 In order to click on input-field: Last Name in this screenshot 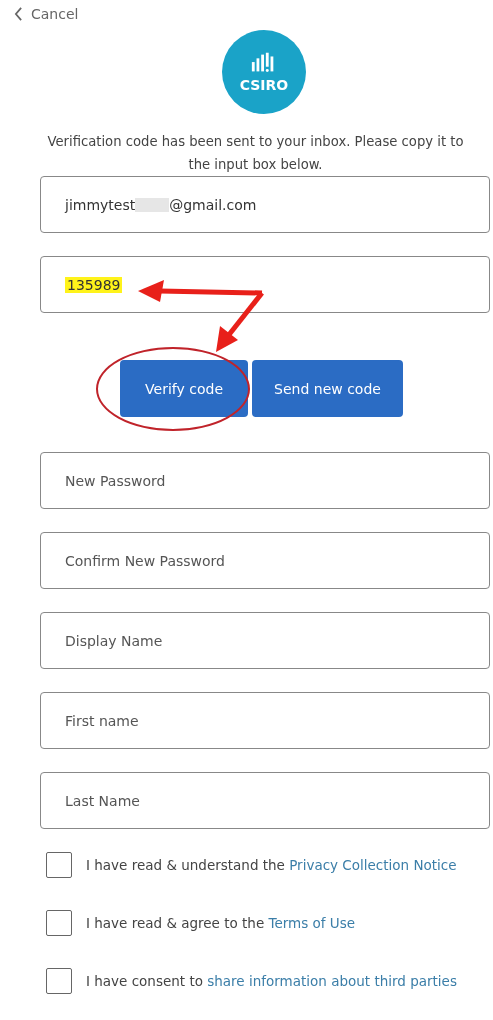, I will do `click(265, 800)`.